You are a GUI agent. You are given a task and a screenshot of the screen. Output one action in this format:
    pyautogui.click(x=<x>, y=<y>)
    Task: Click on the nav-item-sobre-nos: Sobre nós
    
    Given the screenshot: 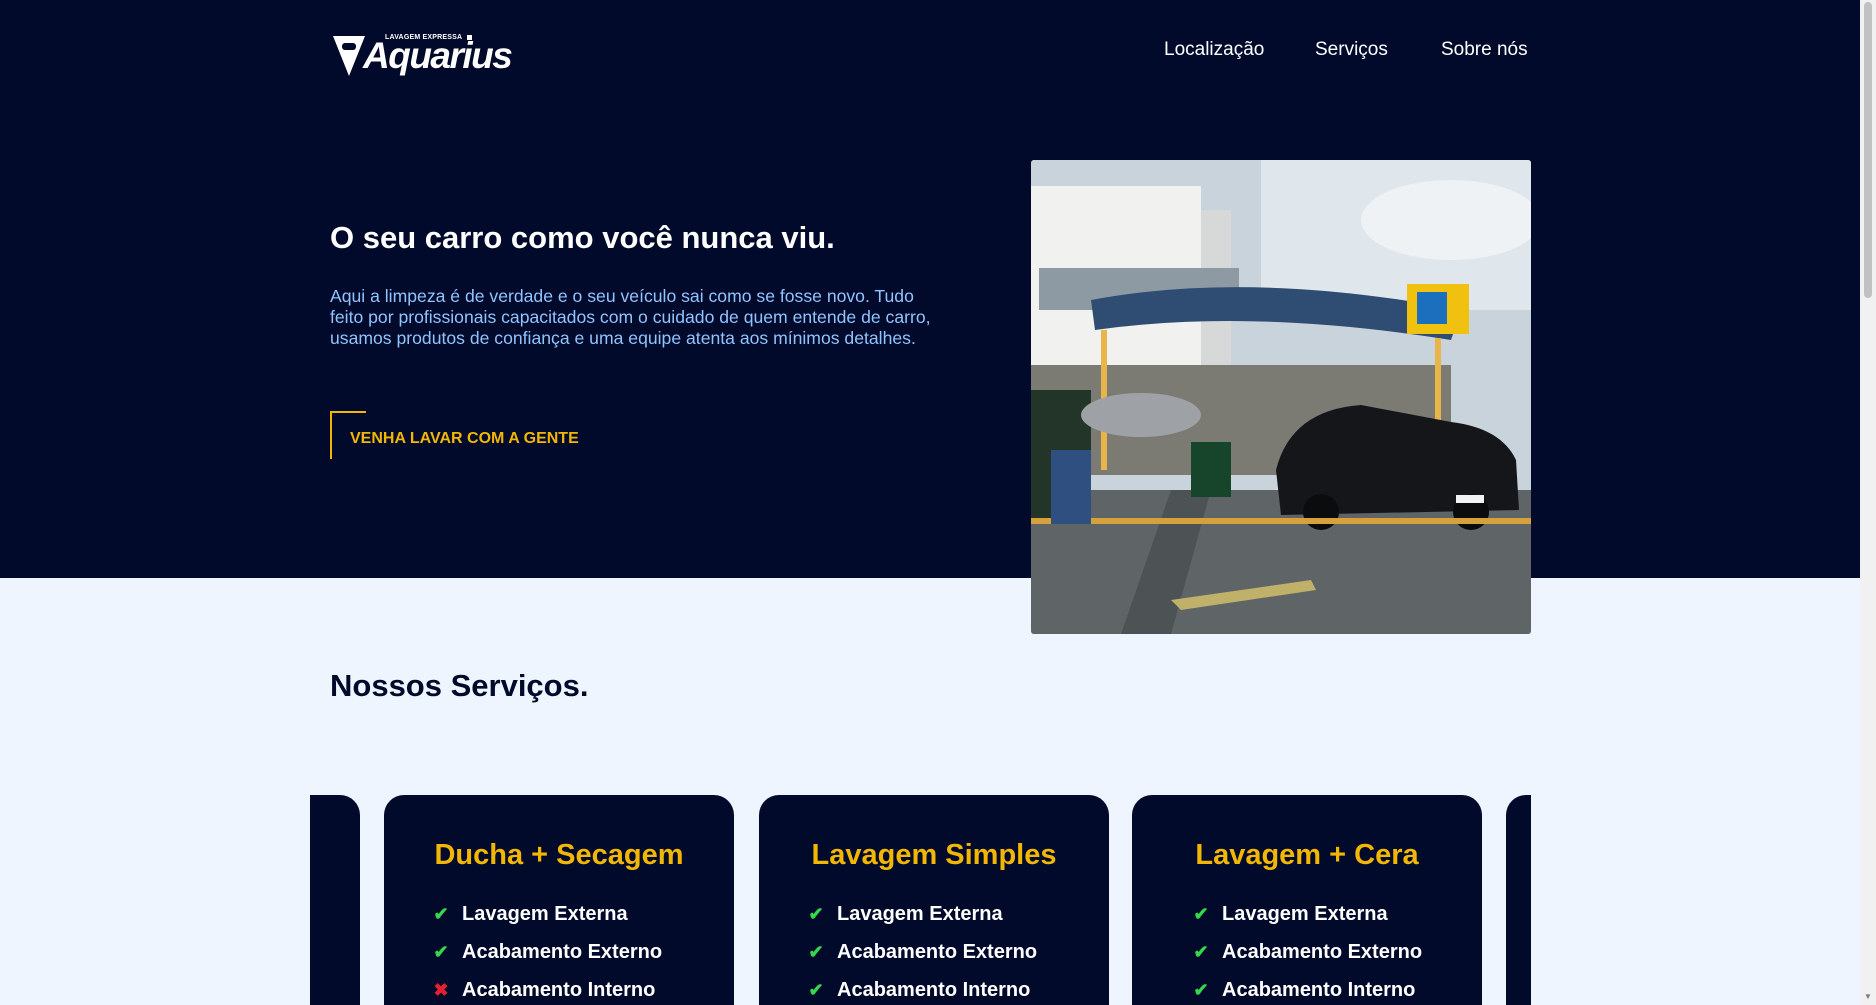 What is the action you would take?
    pyautogui.click(x=1484, y=50)
    